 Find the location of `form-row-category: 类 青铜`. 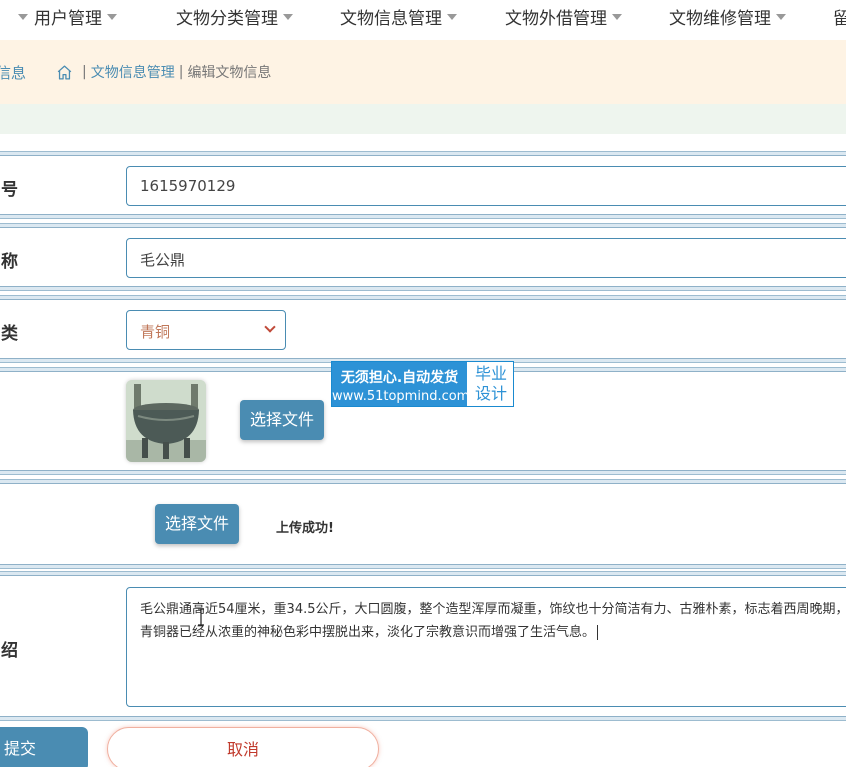

form-row-category: 类 青铜 is located at coordinates (423, 329).